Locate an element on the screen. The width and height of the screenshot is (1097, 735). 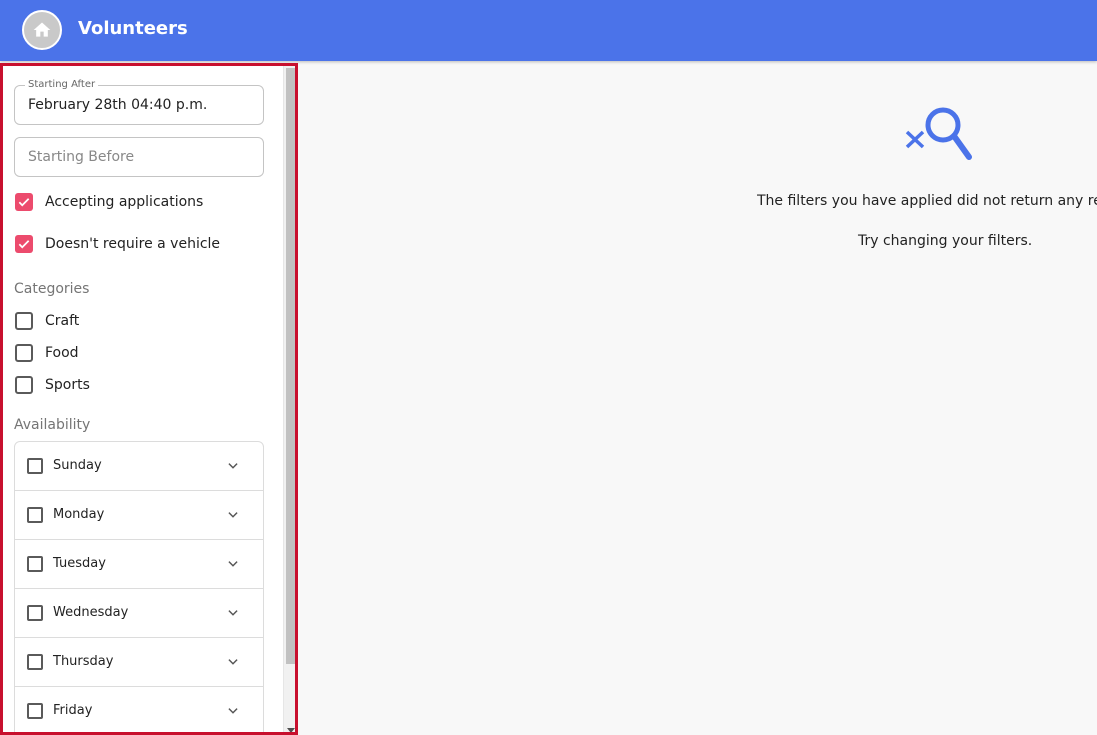
day-label: Tuesday is located at coordinates (79, 563).